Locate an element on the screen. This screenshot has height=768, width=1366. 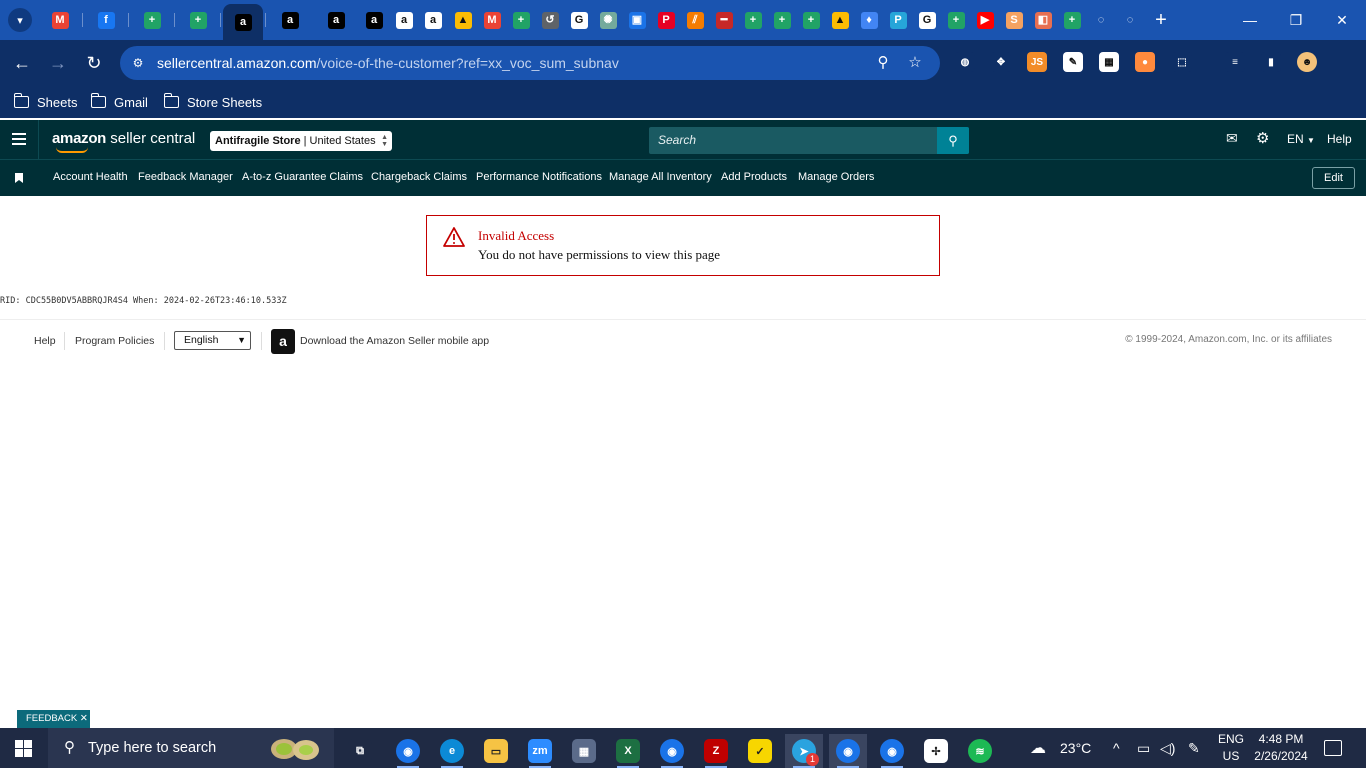
bookmark-folder-gmail: Gmail is located at coordinates (119, 102).